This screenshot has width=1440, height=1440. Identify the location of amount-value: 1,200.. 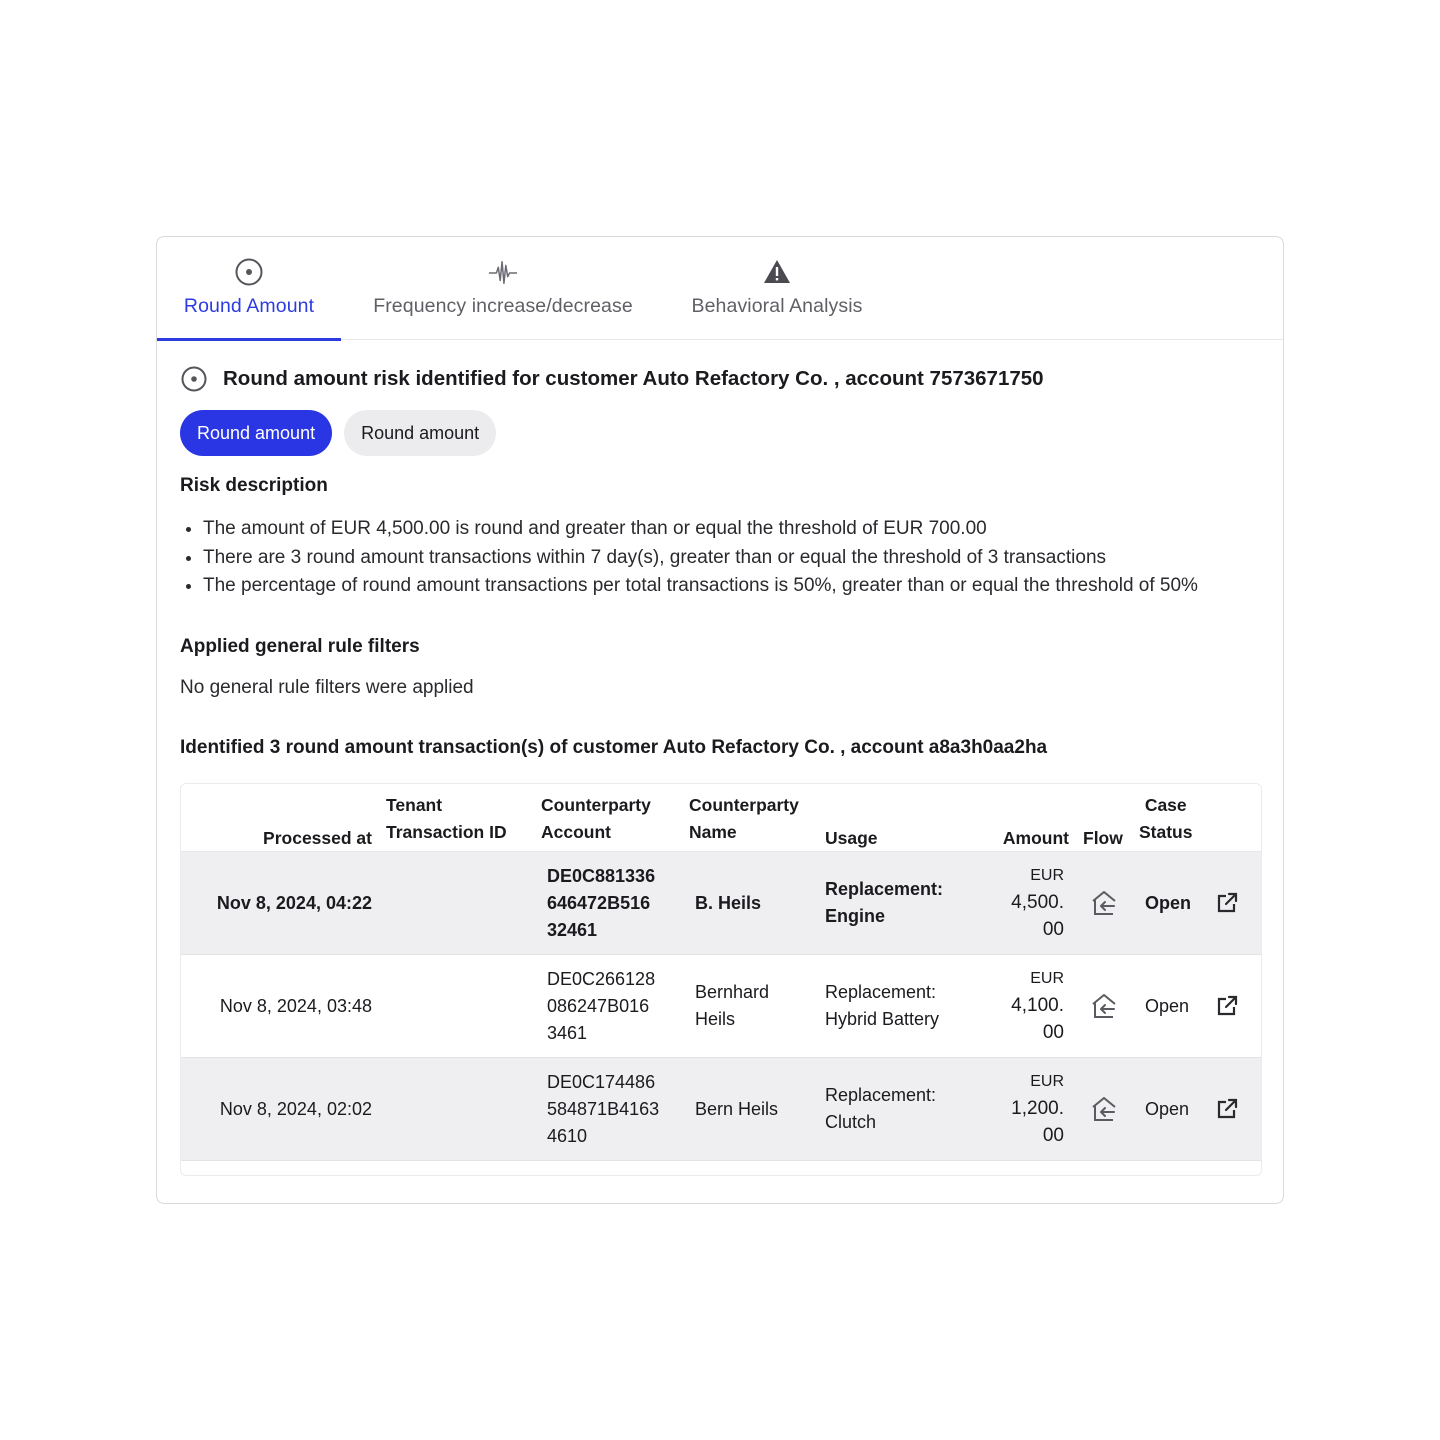
(1037, 1108).